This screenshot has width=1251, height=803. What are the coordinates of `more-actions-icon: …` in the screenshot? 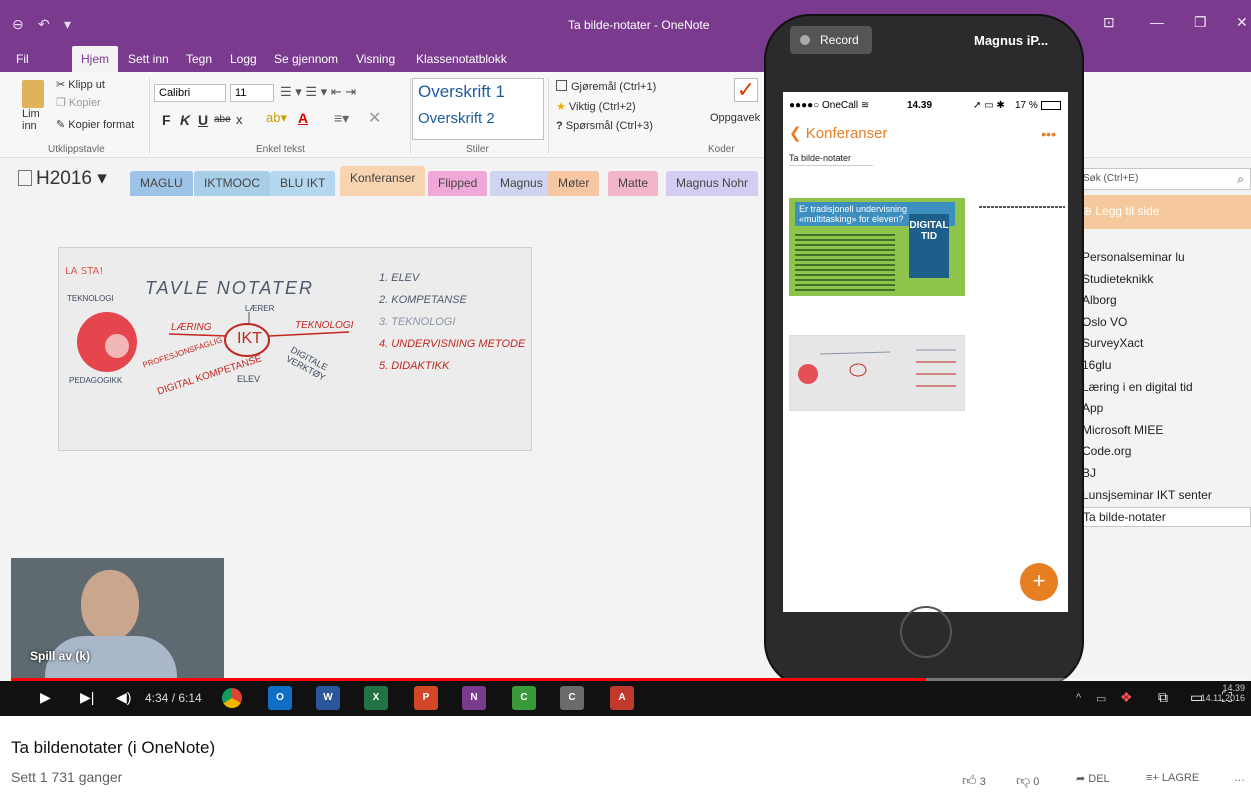 It's located at (1239, 778).